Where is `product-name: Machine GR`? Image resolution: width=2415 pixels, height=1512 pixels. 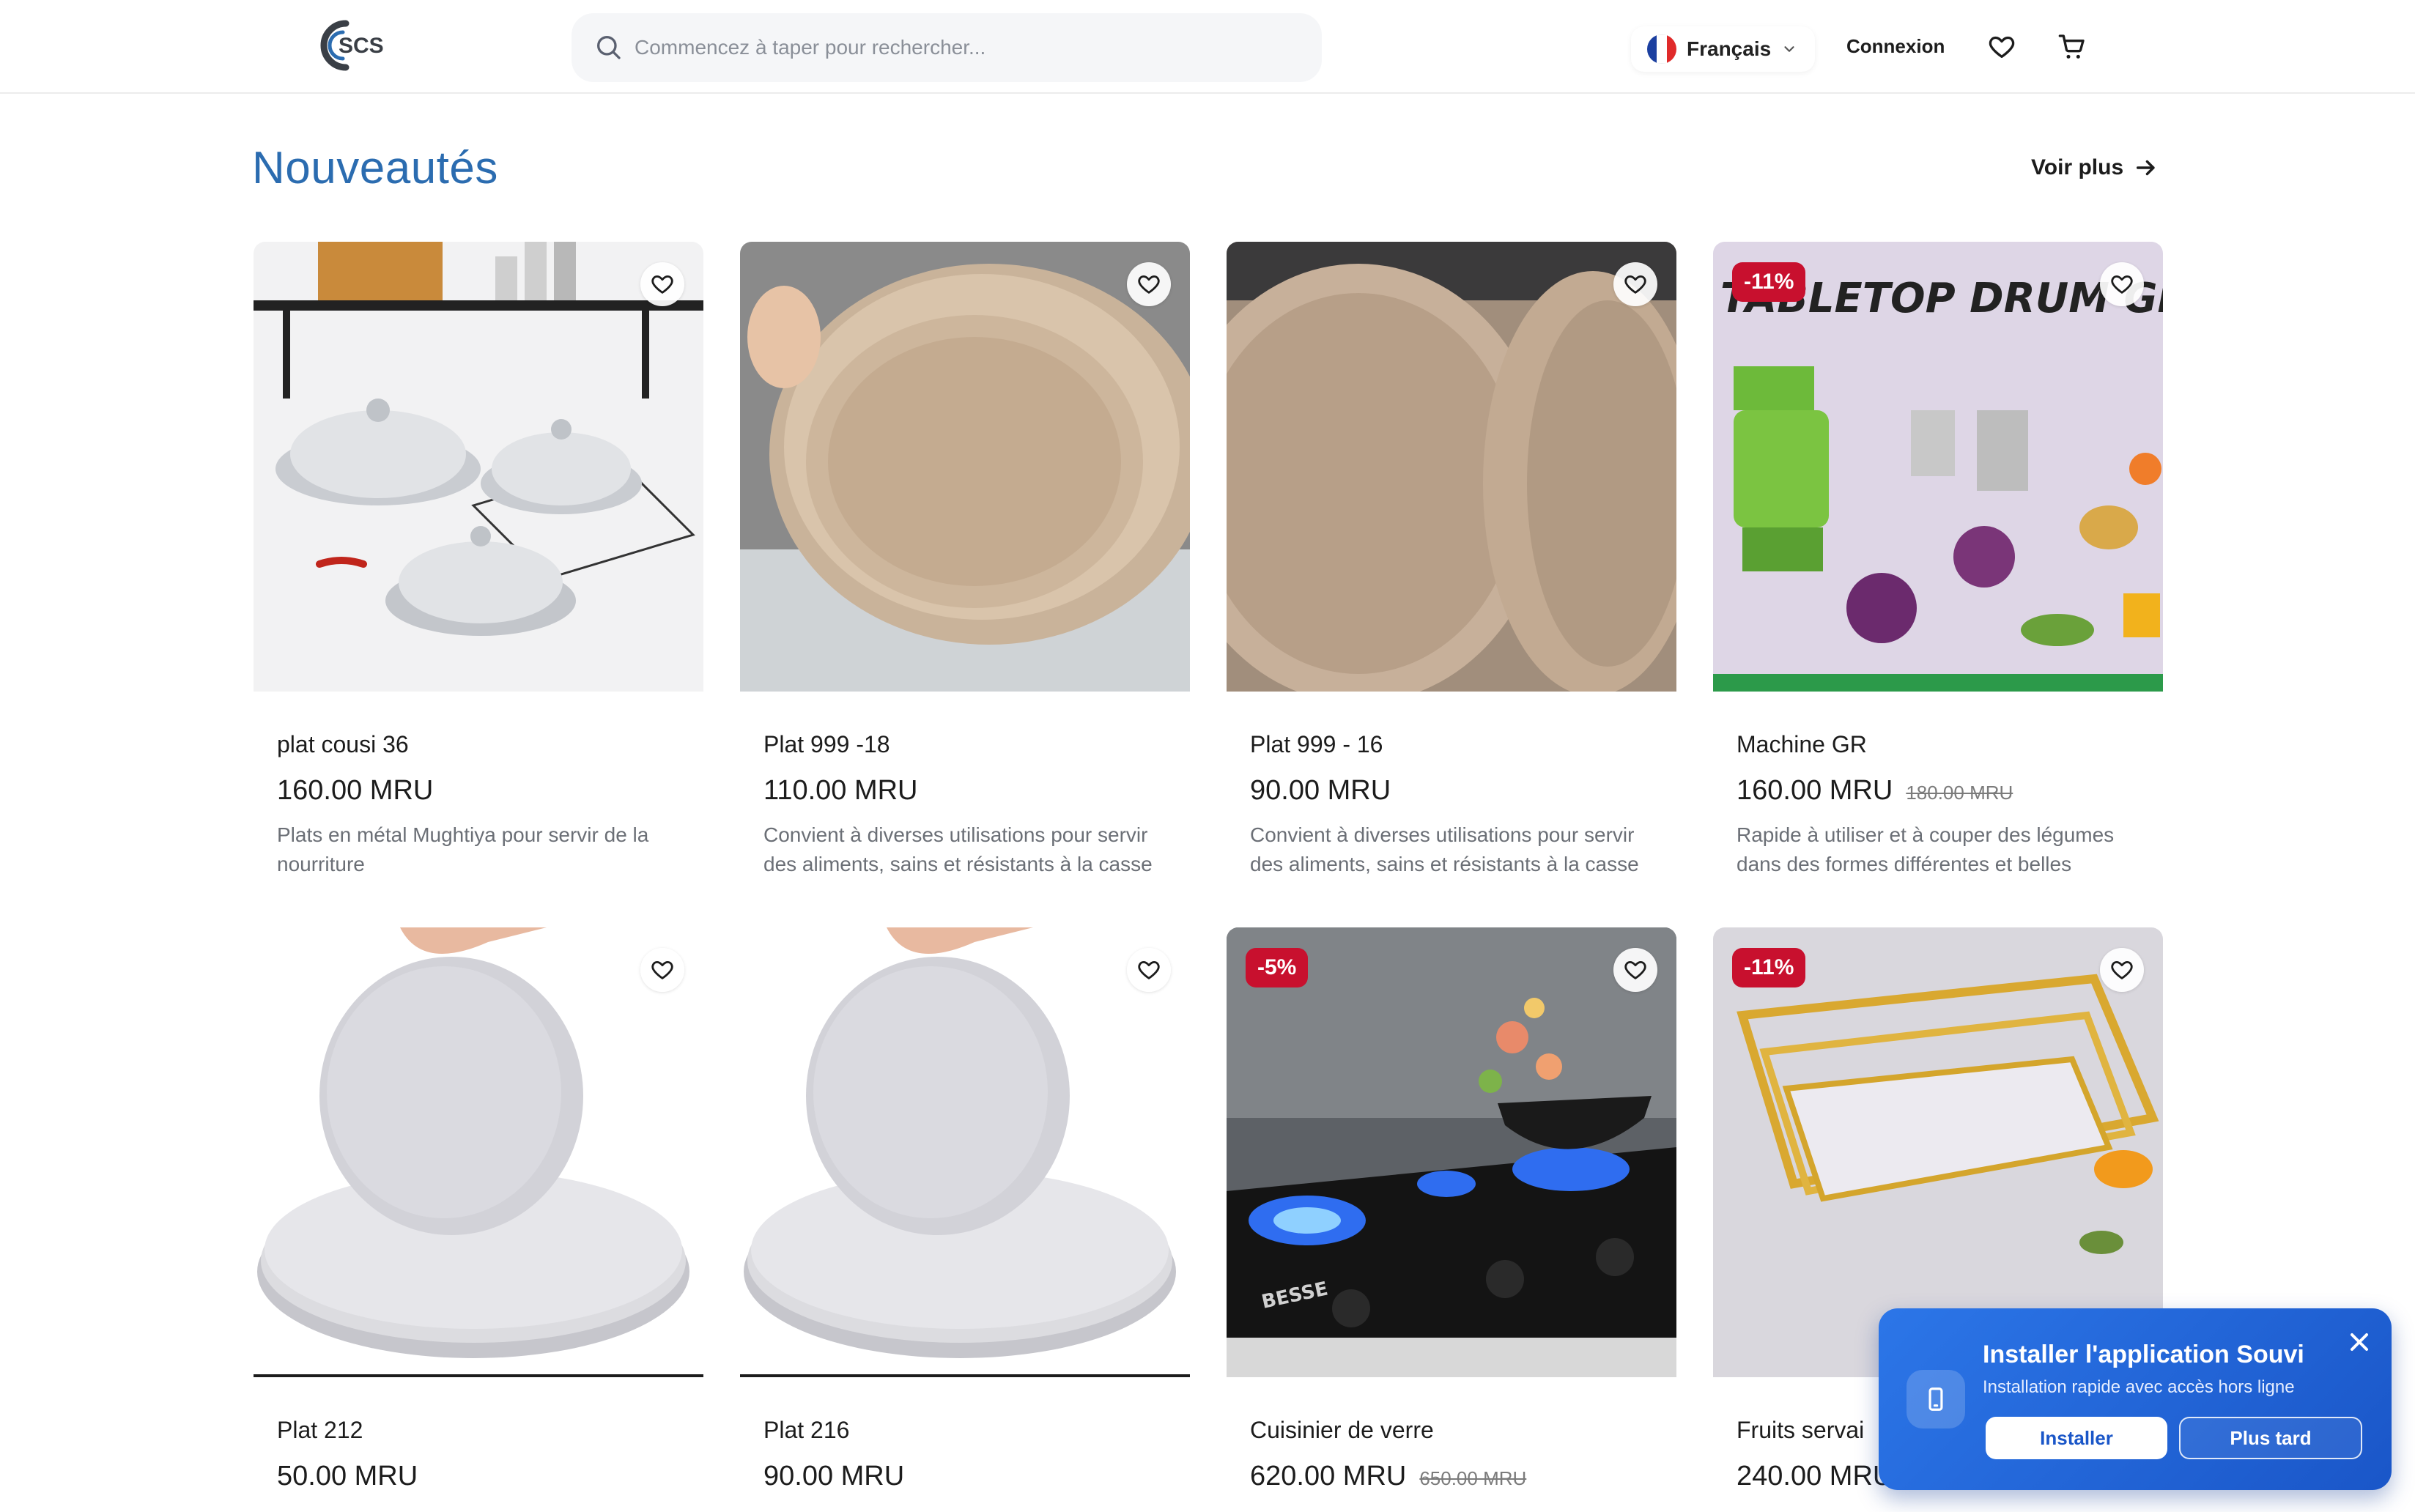 product-name: Machine GR is located at coordinates (1802, 744).